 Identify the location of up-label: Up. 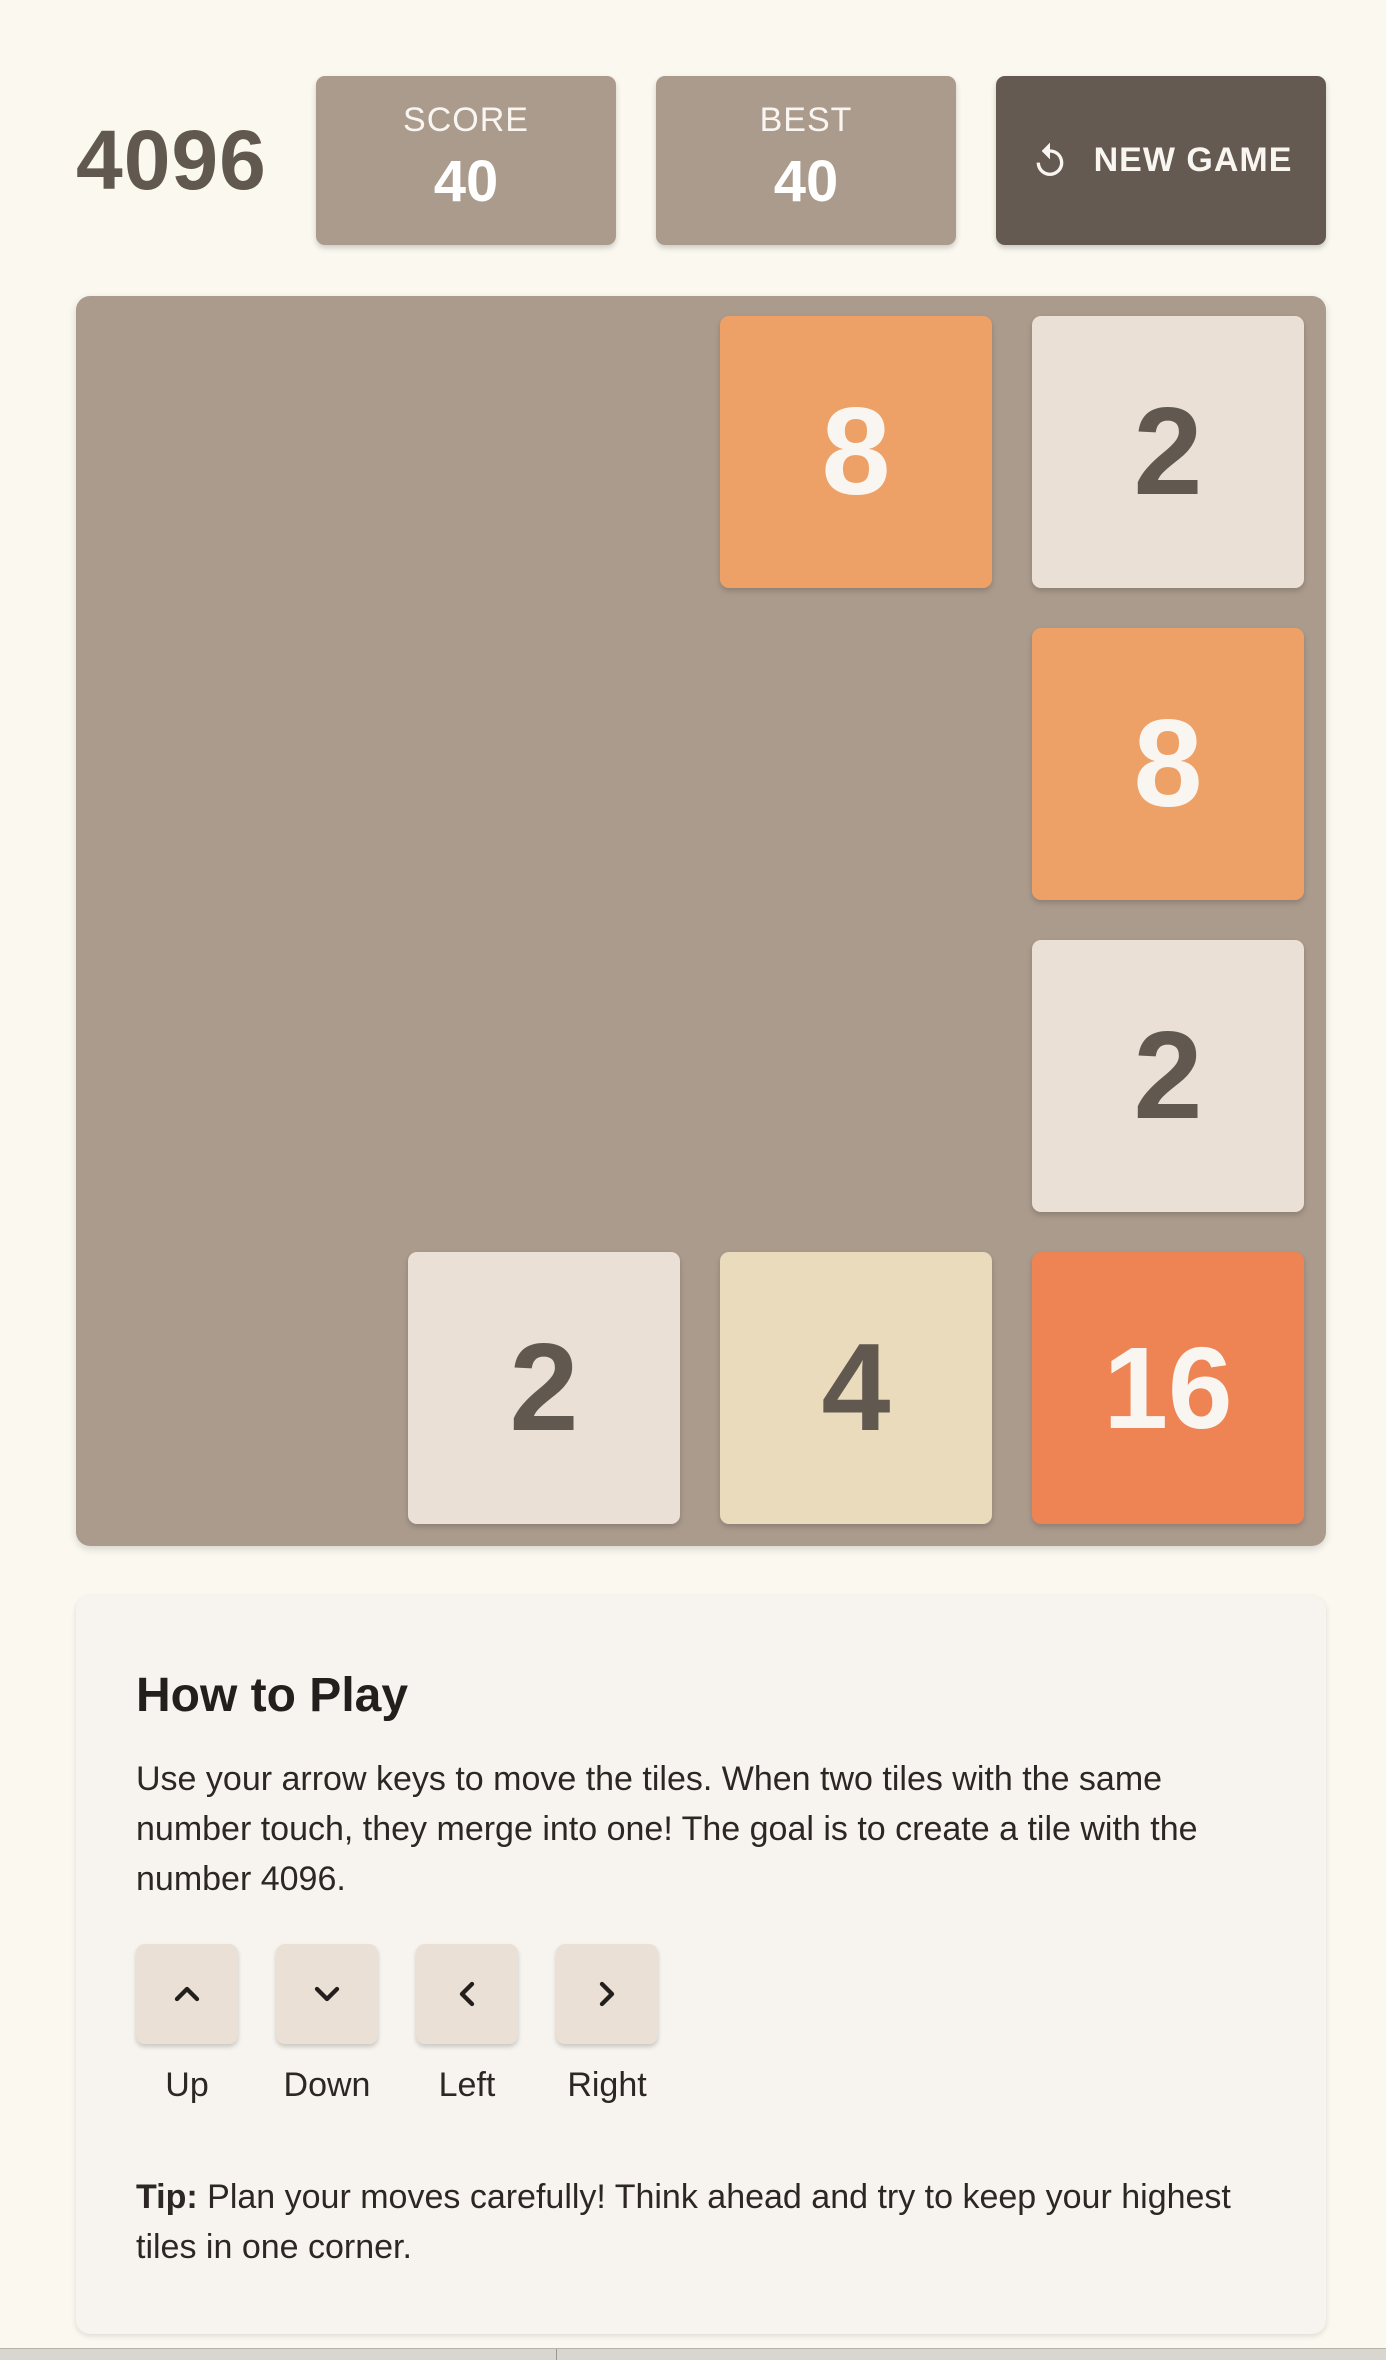
(187, 2085).